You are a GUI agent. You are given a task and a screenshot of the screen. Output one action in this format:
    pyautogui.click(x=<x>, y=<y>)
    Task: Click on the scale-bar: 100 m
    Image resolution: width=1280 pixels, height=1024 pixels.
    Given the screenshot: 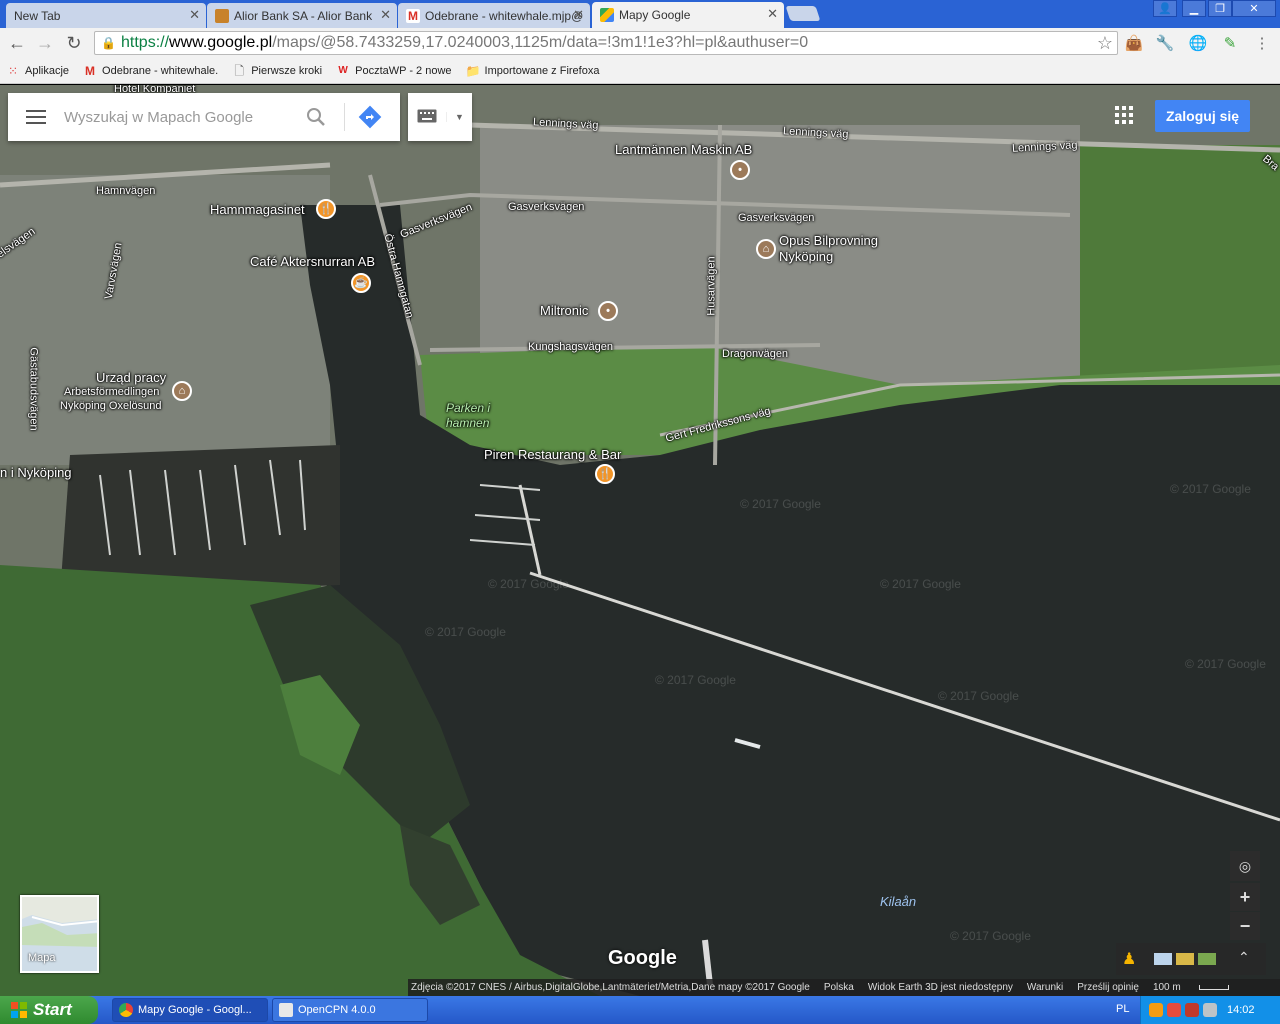 What is the action you would take?
    pyautogui.click(x=1198, y=987)
    